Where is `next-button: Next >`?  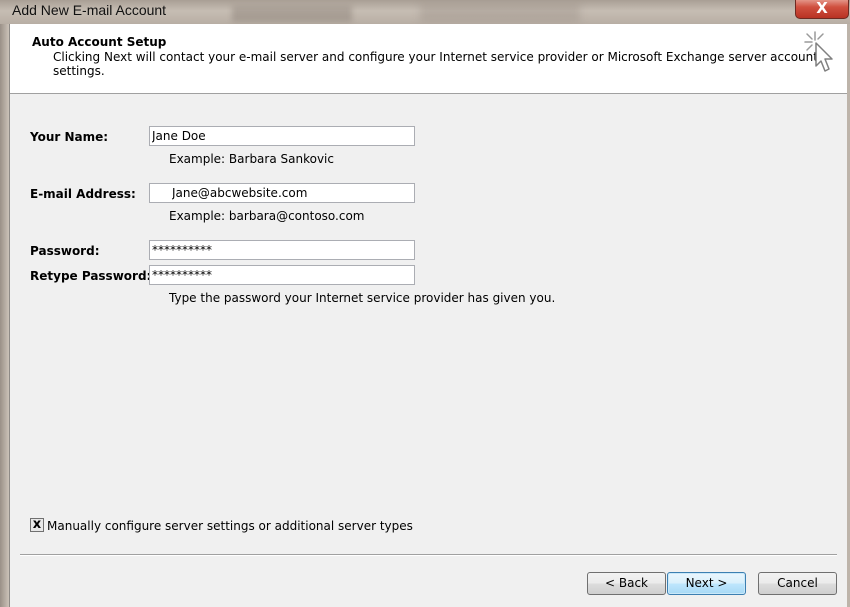
next-button: Next > is located at coordinates (706, 583).